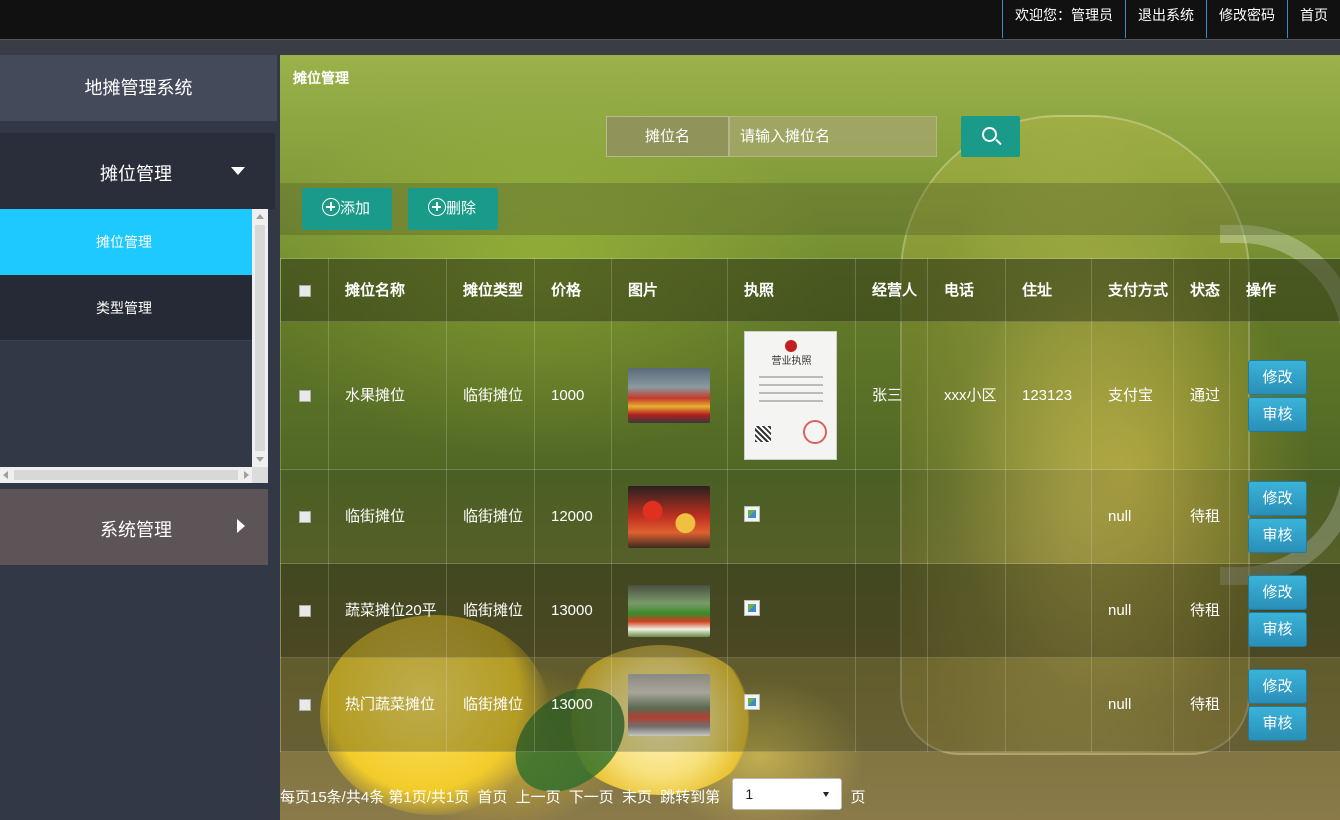 The image size is (1340, 820). I want to click on stall-owner: 张三, so click(891, 395).